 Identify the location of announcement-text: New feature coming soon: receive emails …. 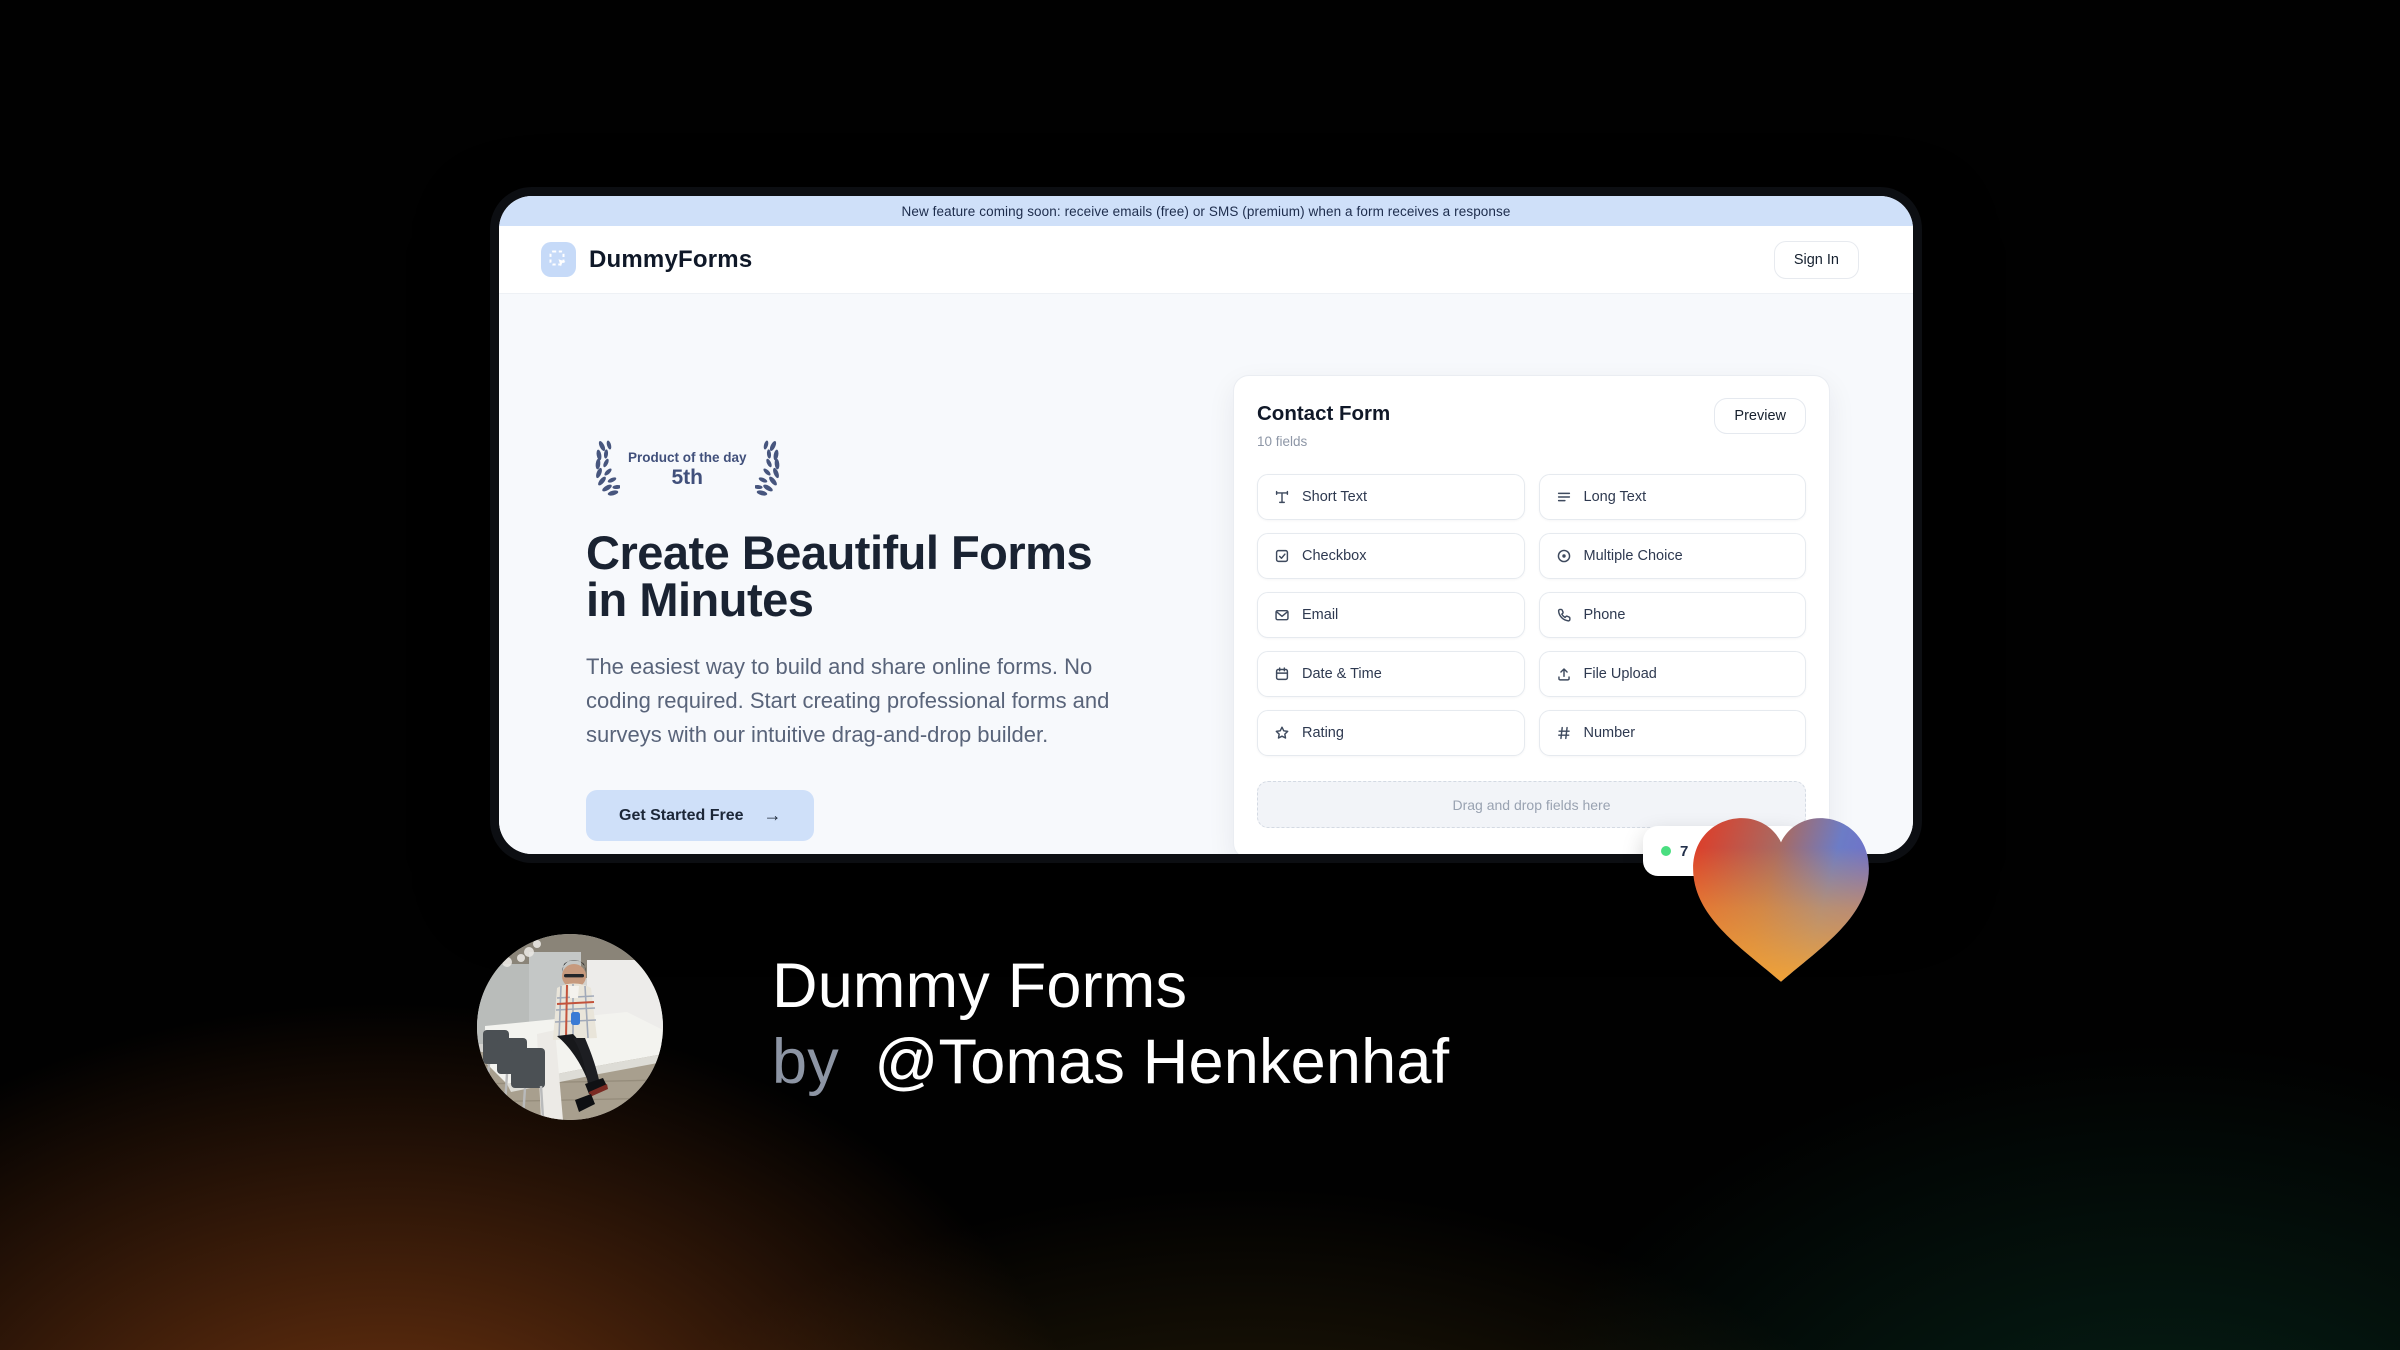
(1206, 211).